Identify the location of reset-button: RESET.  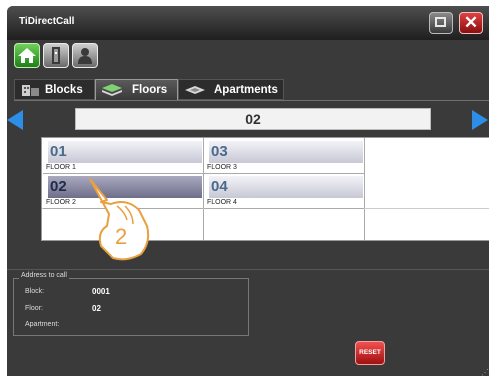
(370, 353).